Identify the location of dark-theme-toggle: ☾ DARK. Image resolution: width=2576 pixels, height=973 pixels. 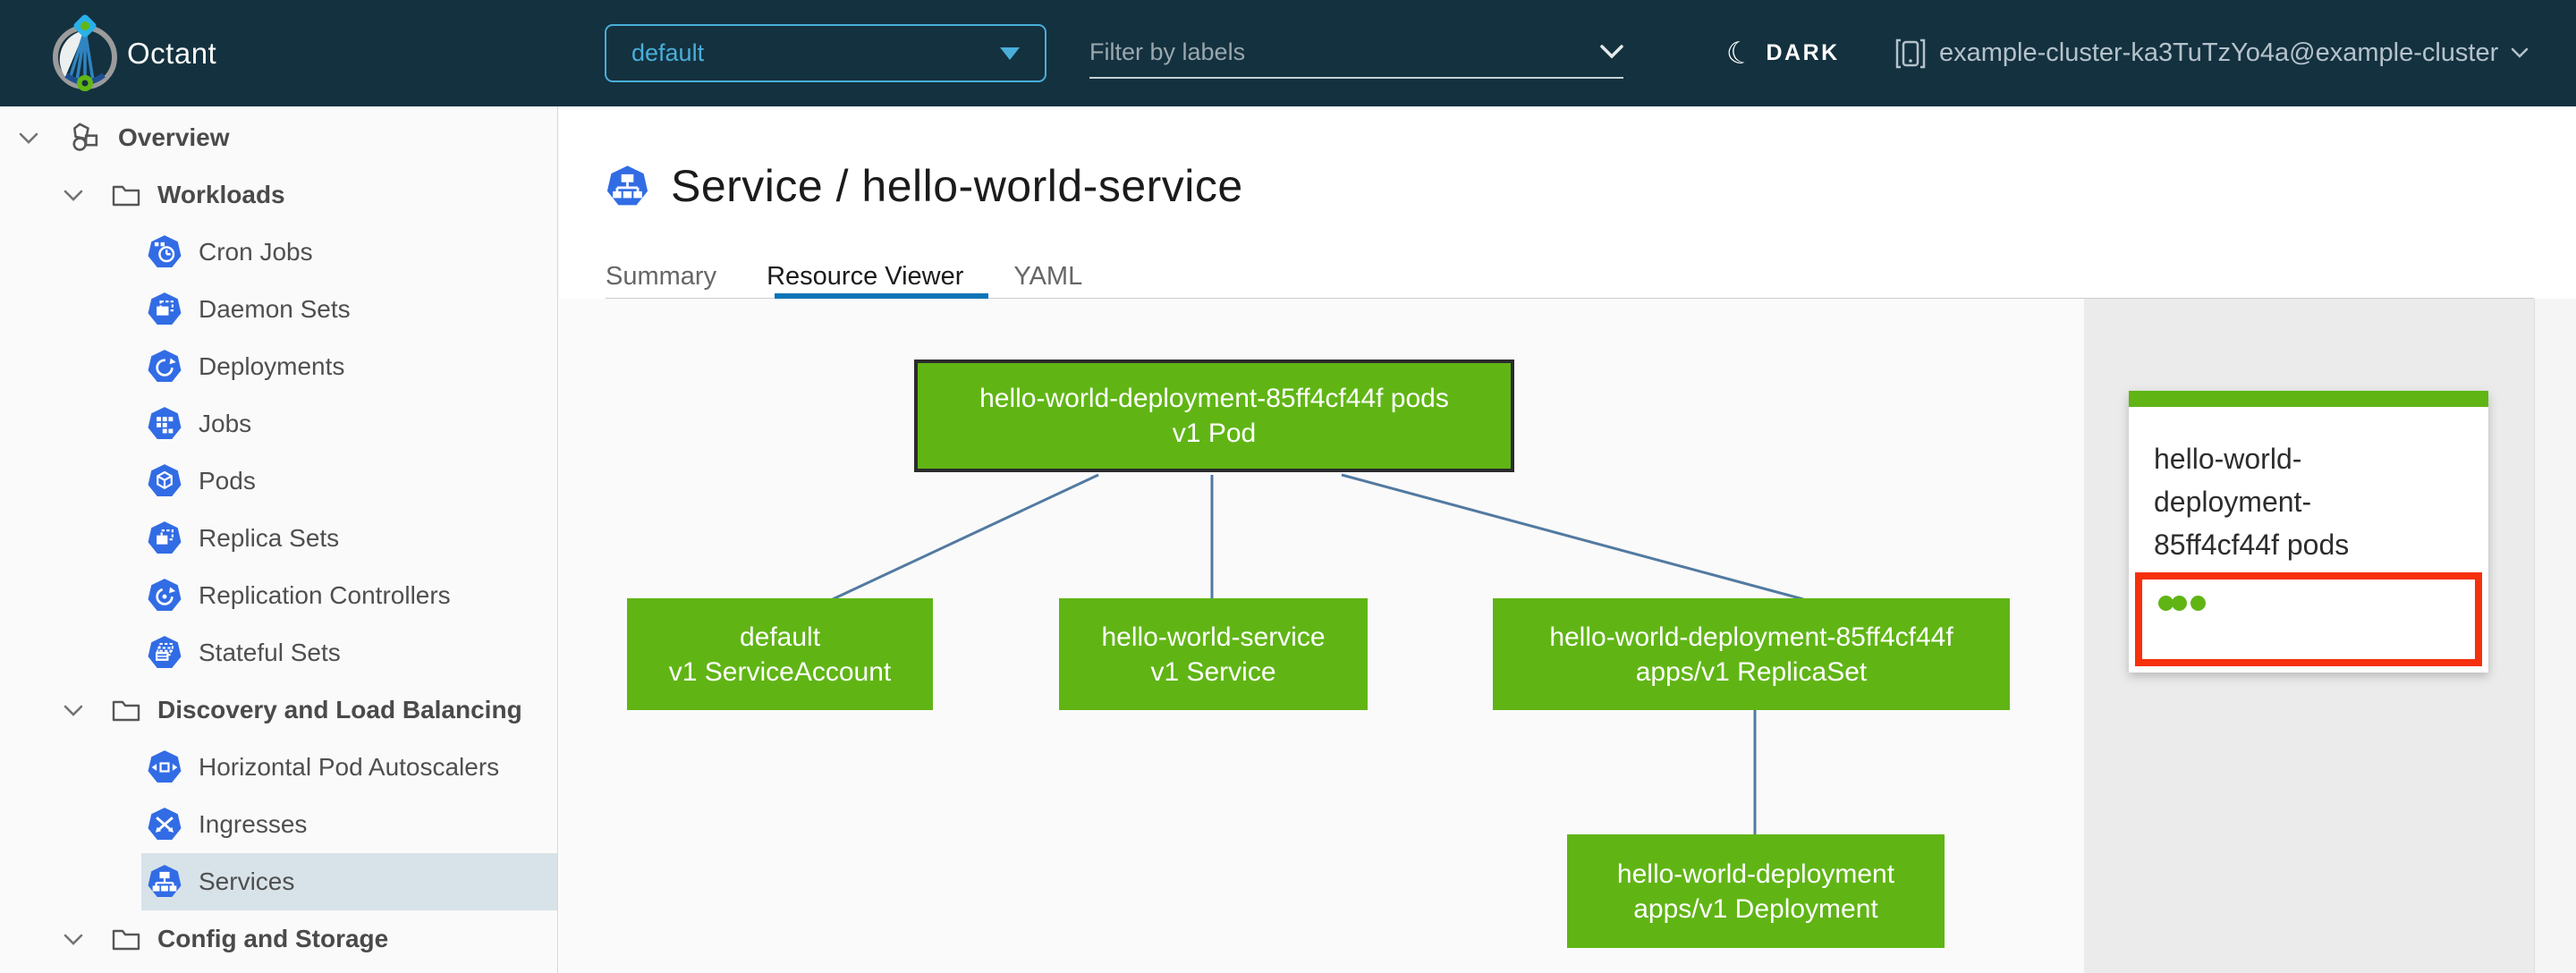
(1781, 53).